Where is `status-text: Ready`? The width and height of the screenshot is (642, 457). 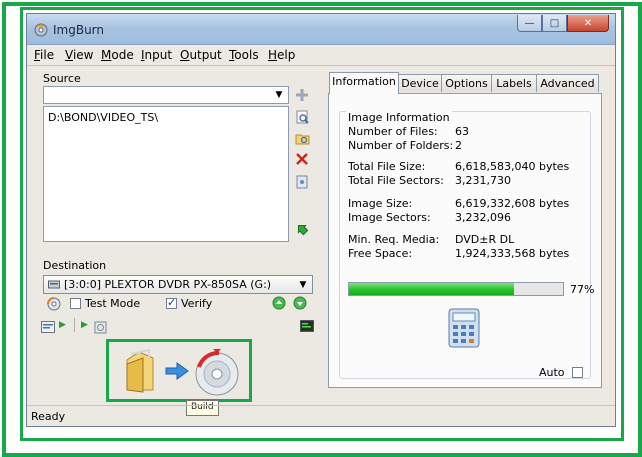
status-text: Ready is located at coordinates (48, 416).